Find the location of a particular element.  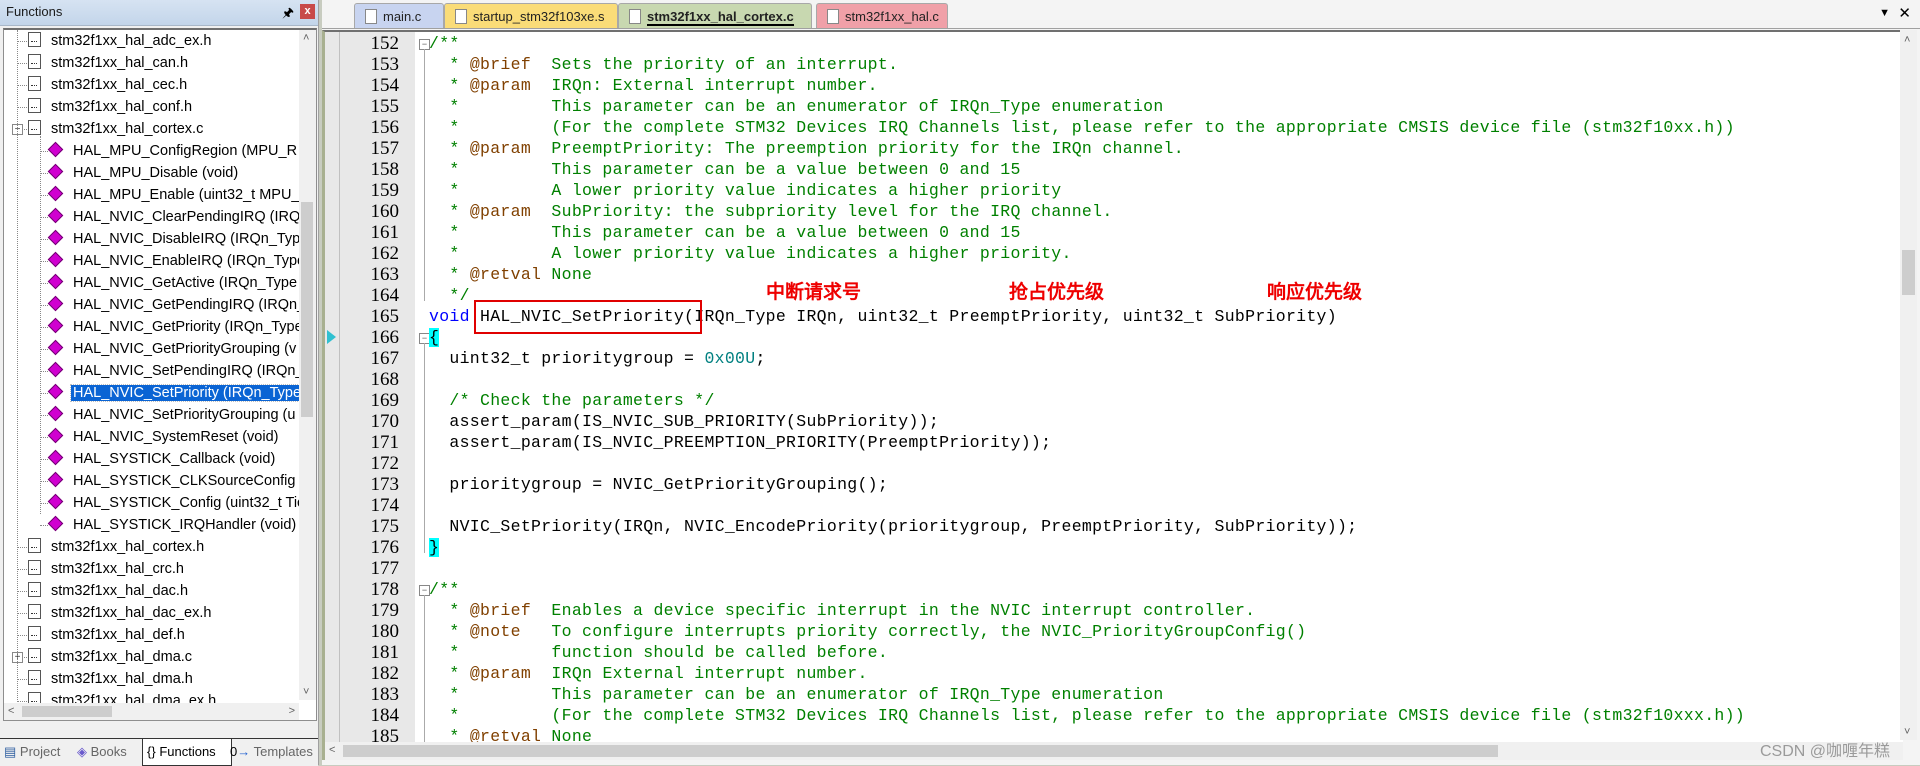

tab-project: ▤ Project is located at coordinates (39, 752).